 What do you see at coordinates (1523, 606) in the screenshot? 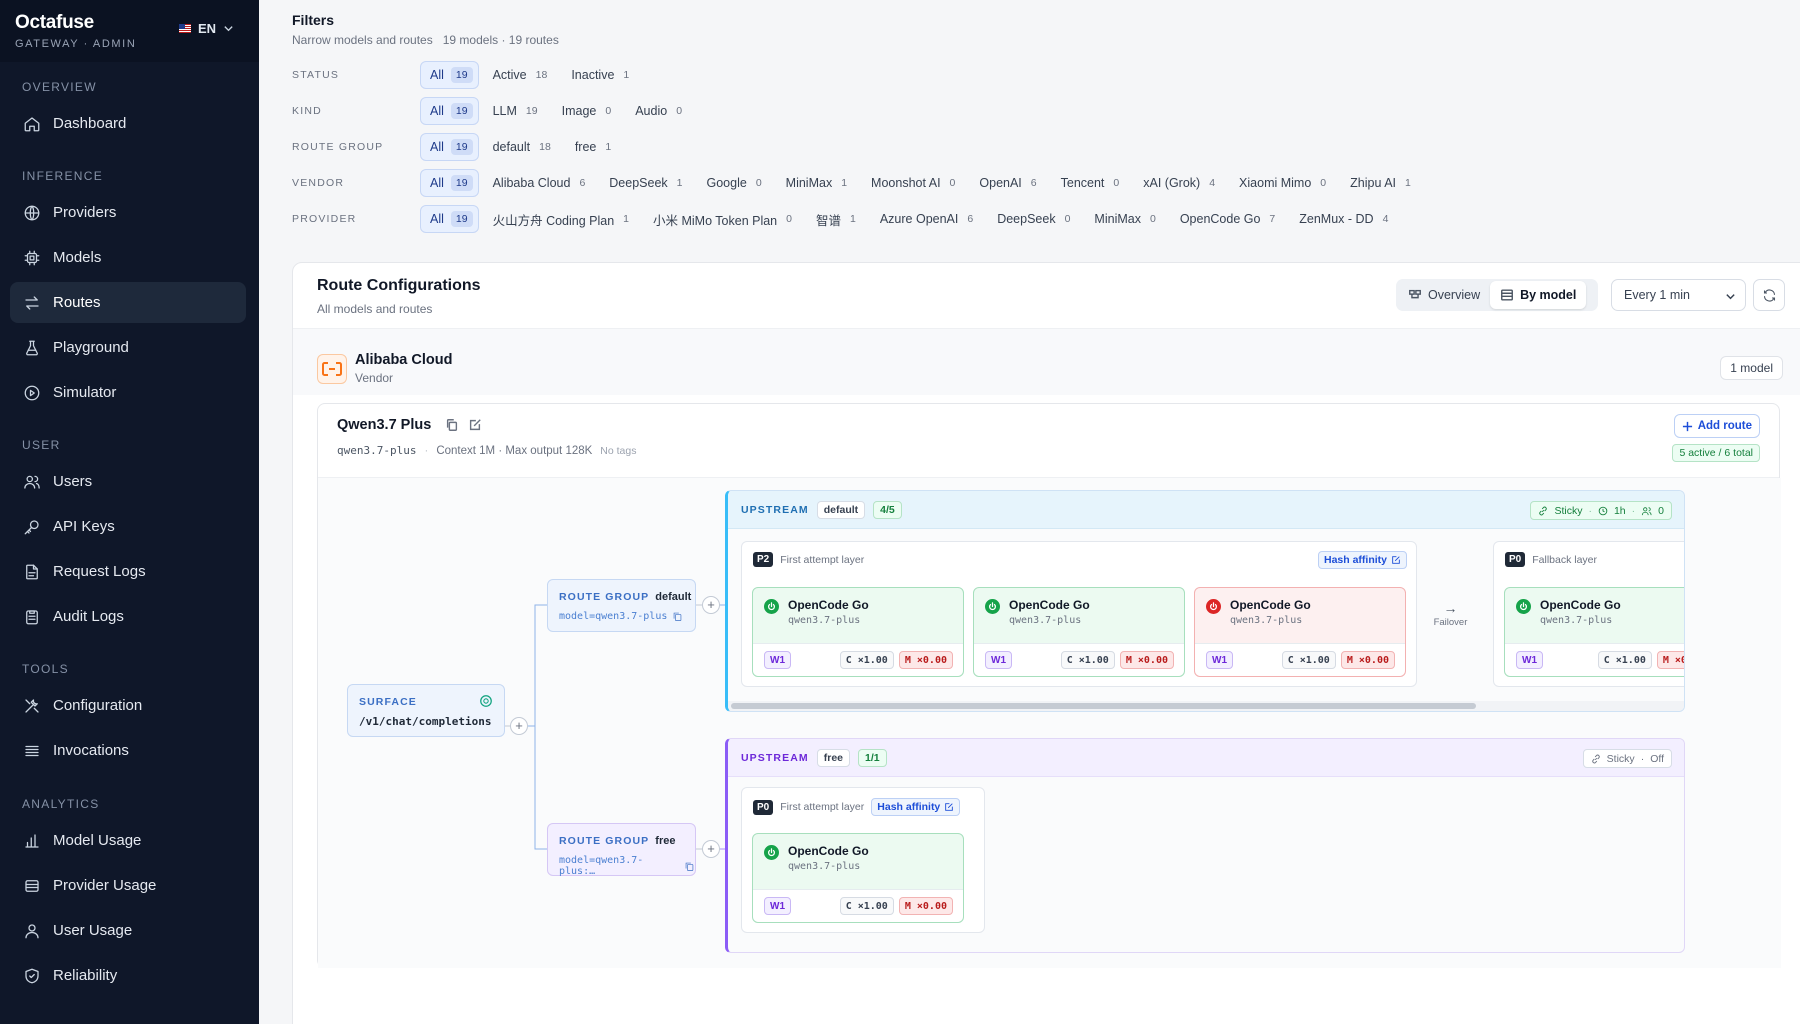
I see `active-power-icon` at bounding box center [1523, 606].